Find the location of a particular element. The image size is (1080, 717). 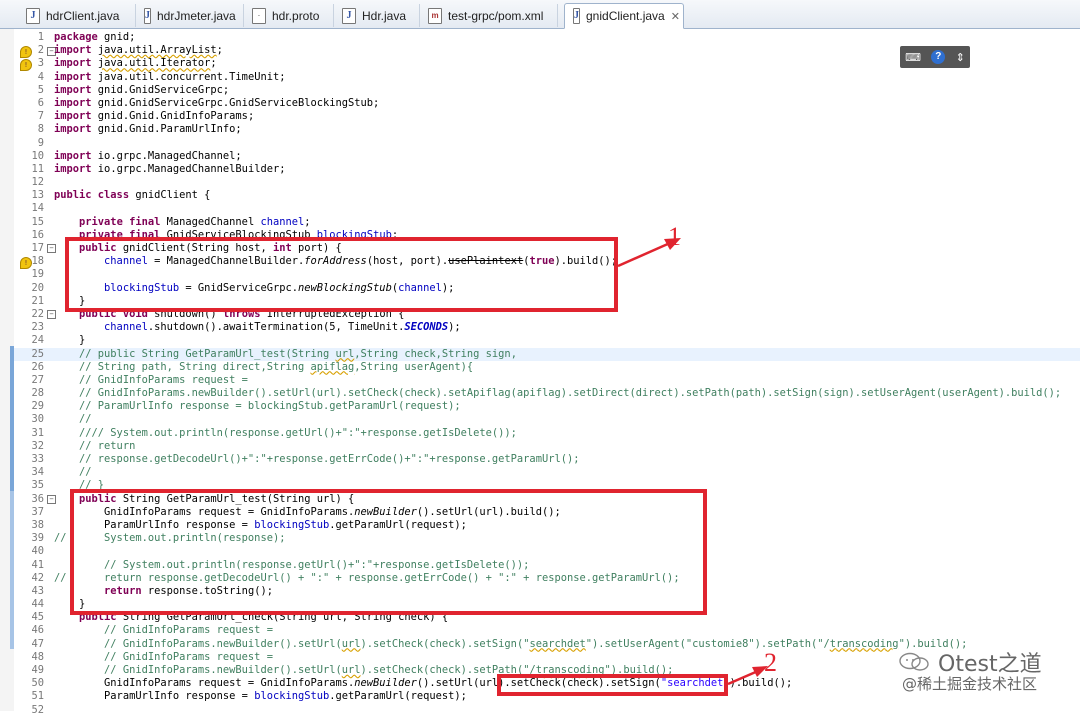

watermark-site: @稀土掘金技术社区 is located at coordinates (970, 684).